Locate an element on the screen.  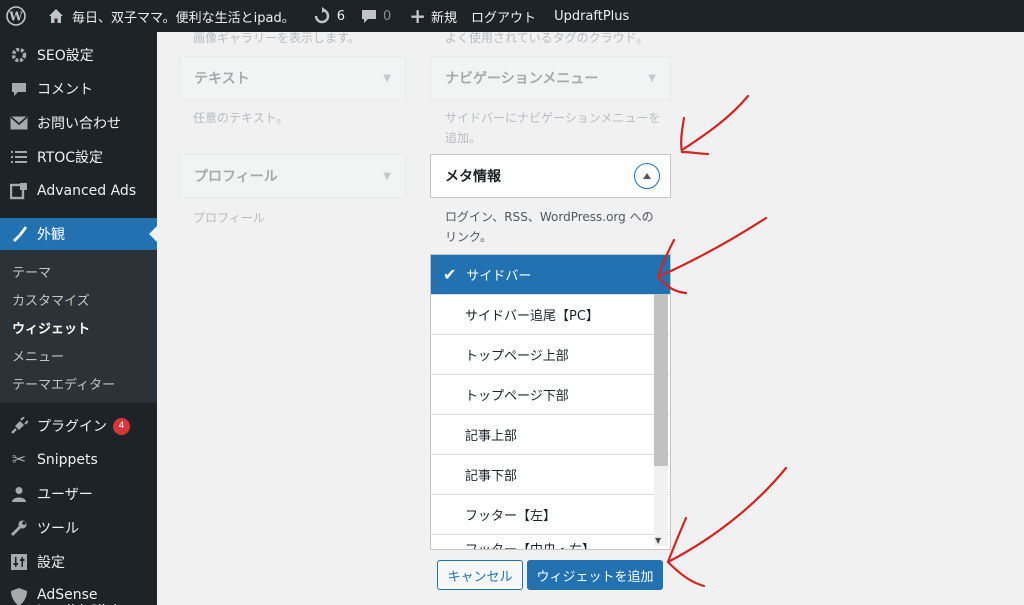
sidebar-item-snippets: ✂ Snippets is located at coordinates (78, 460).